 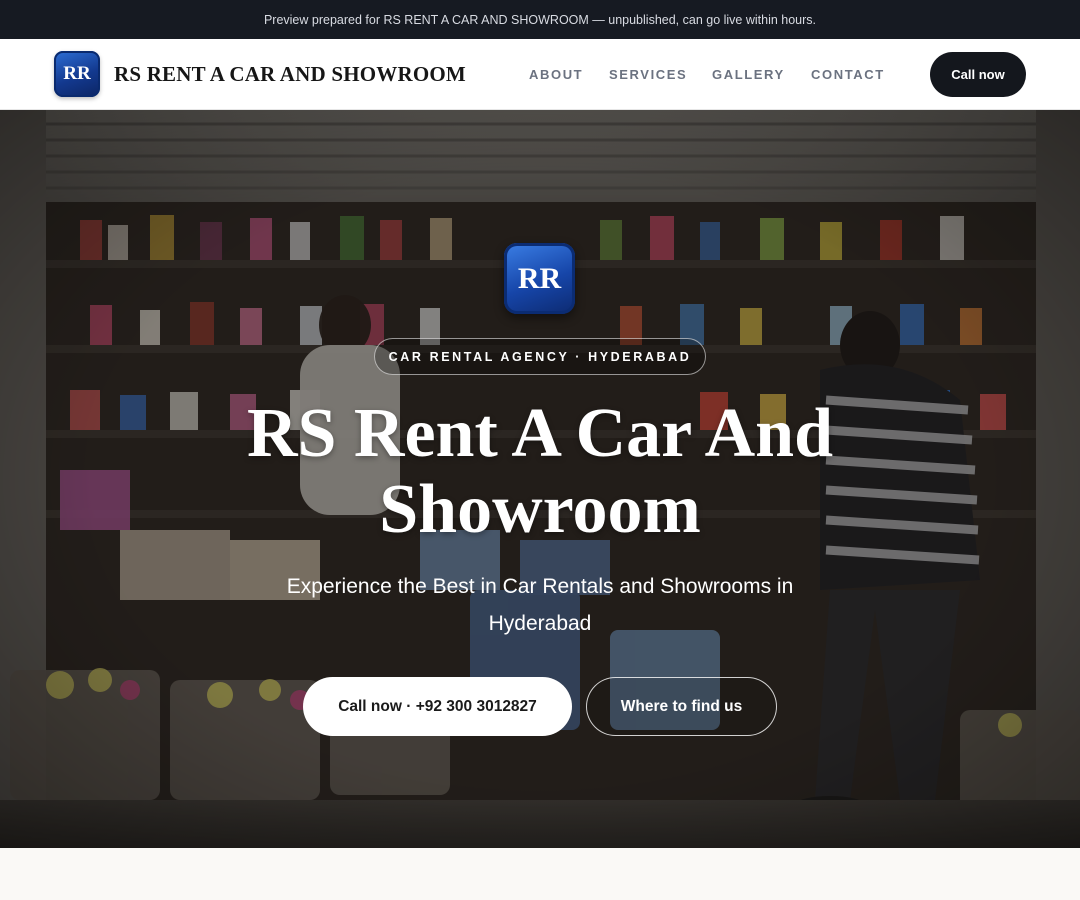 What do you see at coordinates (556, 74) in the screenshot?
I see `nav-link-about: ABOUT` at bounding box center [556, 74].